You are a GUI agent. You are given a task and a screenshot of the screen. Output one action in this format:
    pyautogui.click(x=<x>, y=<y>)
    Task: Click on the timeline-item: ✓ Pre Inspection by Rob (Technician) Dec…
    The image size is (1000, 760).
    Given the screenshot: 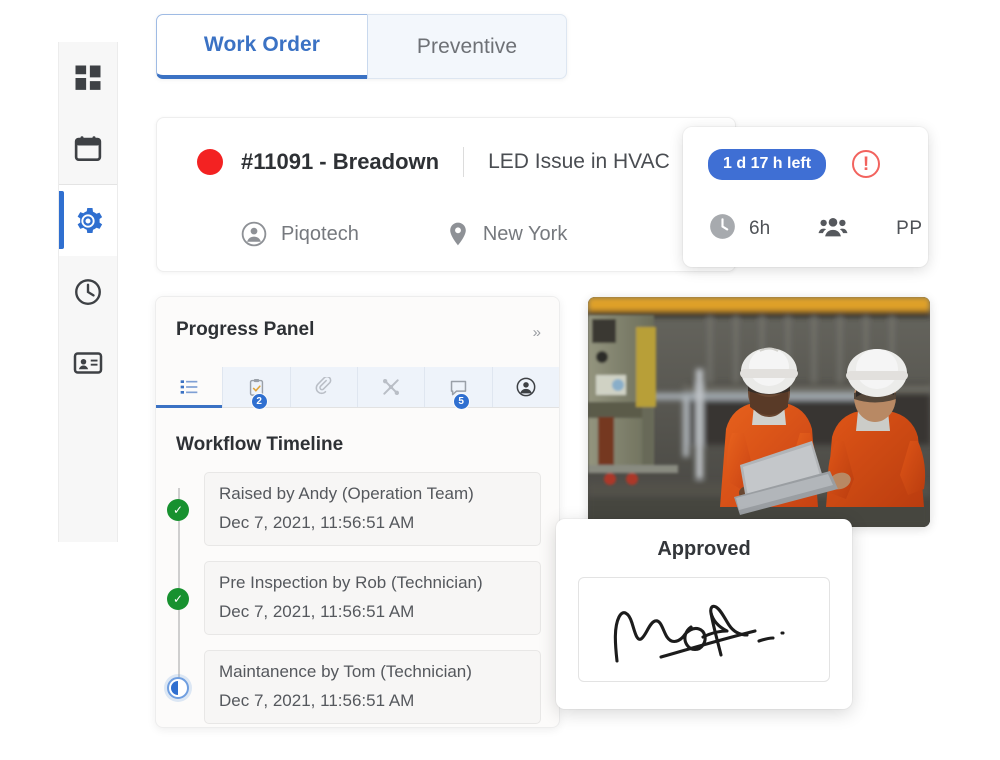 What is the action you would take?
    pyautogui.click(x=354, y=598)
    